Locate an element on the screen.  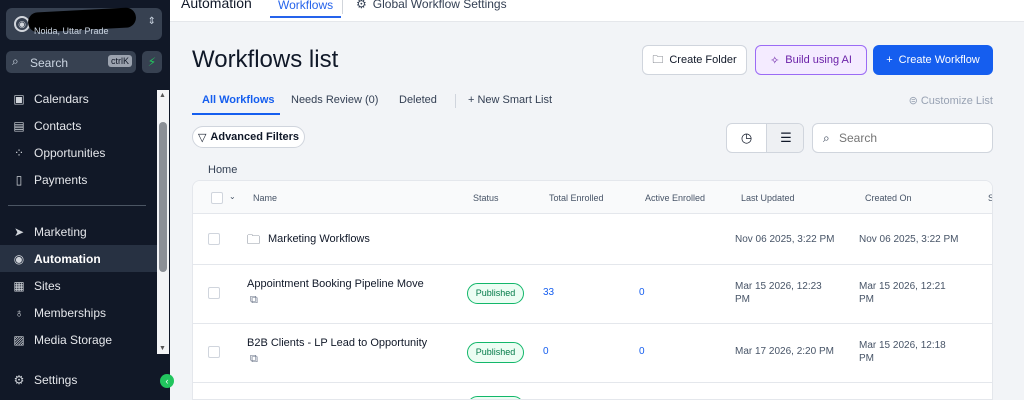
payments-icon: ▯ is located at coordinates (19, 179).